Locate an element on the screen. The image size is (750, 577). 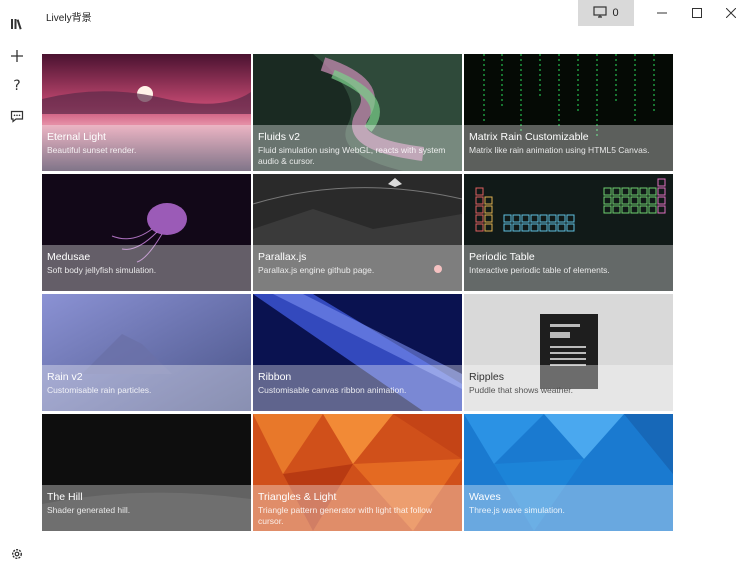
monitor-icon is located at coordinates (600, 13).